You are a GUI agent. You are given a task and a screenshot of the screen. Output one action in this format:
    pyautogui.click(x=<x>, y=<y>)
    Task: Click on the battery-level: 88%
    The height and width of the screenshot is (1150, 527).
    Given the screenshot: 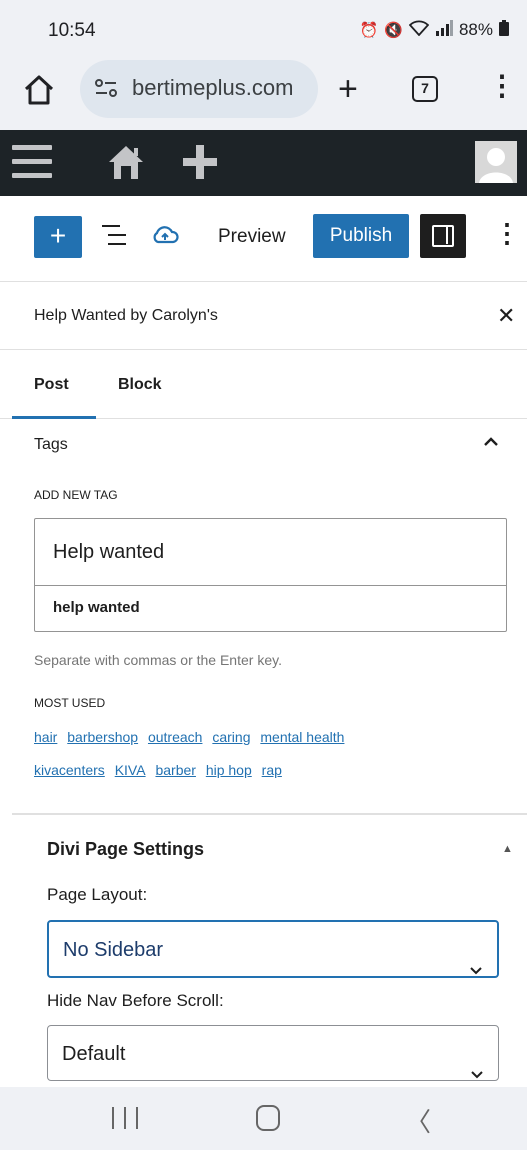 What is the action you would take?
    pyautogui.click(x=475, y=29)
    